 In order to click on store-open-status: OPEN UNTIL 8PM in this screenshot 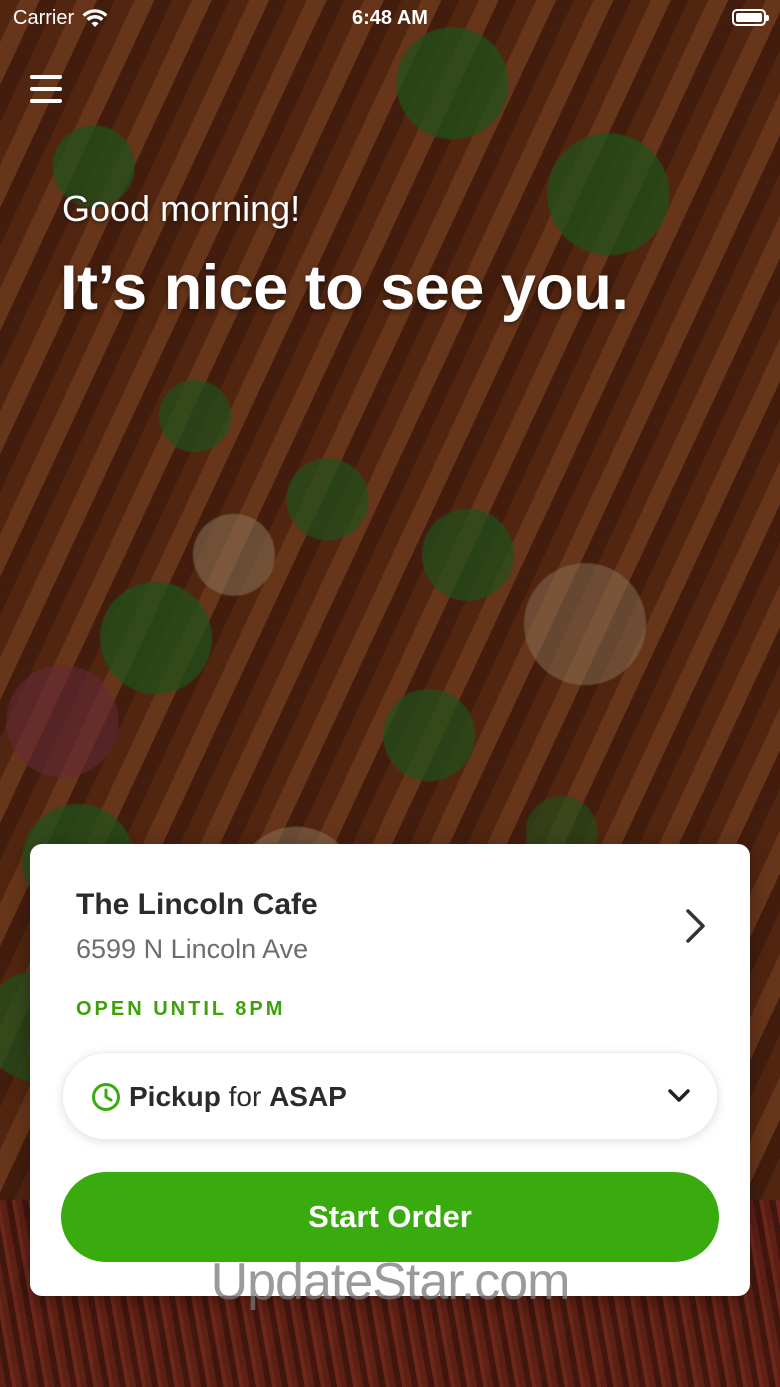, I will do `click(181, 1009)`.